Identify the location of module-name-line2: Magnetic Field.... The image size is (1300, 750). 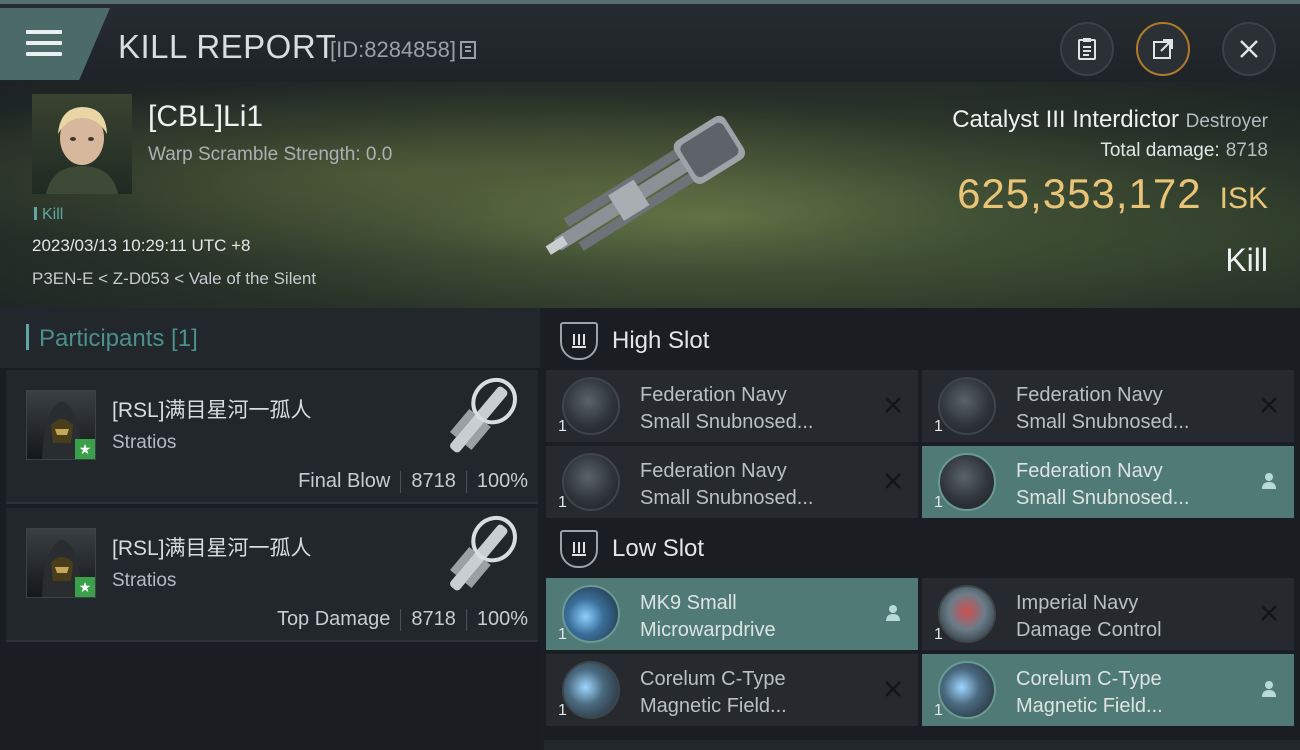
(1089, 706).